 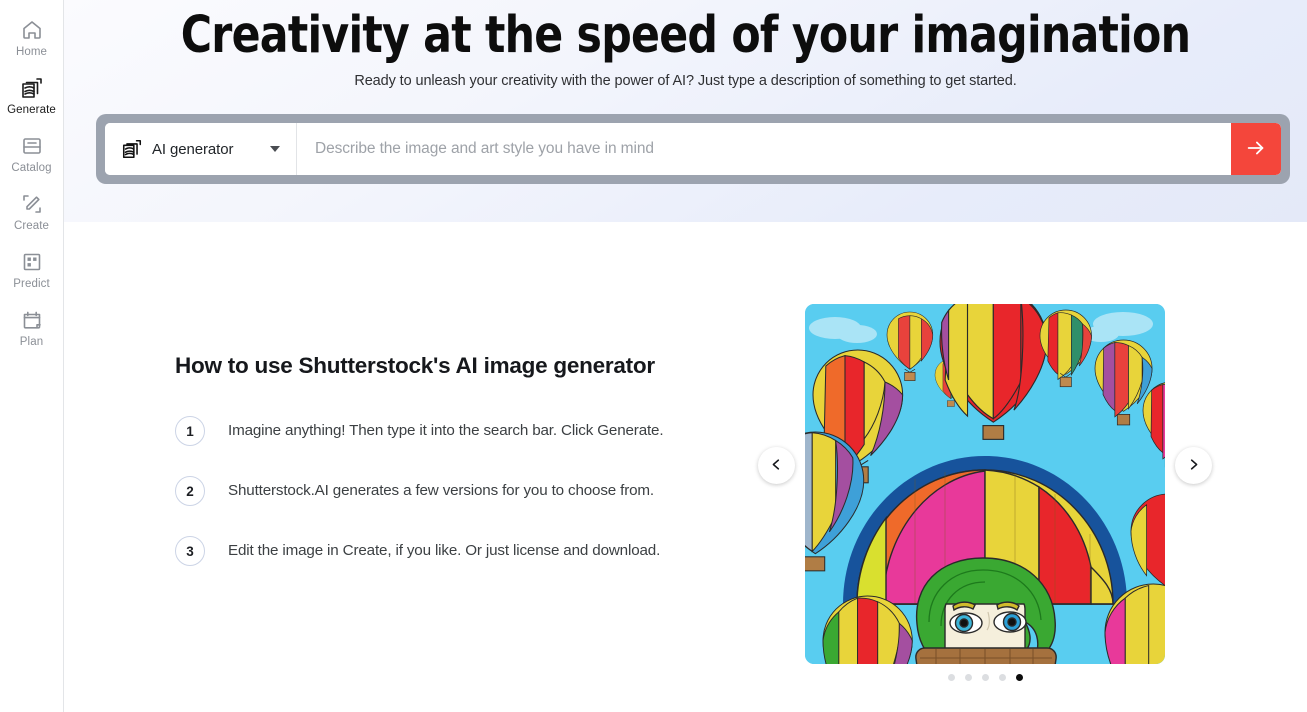 What do you see at coordinates (132, 149) in the screenshot?
I see `ai-generator-icon` at bounding box center [132, 149].